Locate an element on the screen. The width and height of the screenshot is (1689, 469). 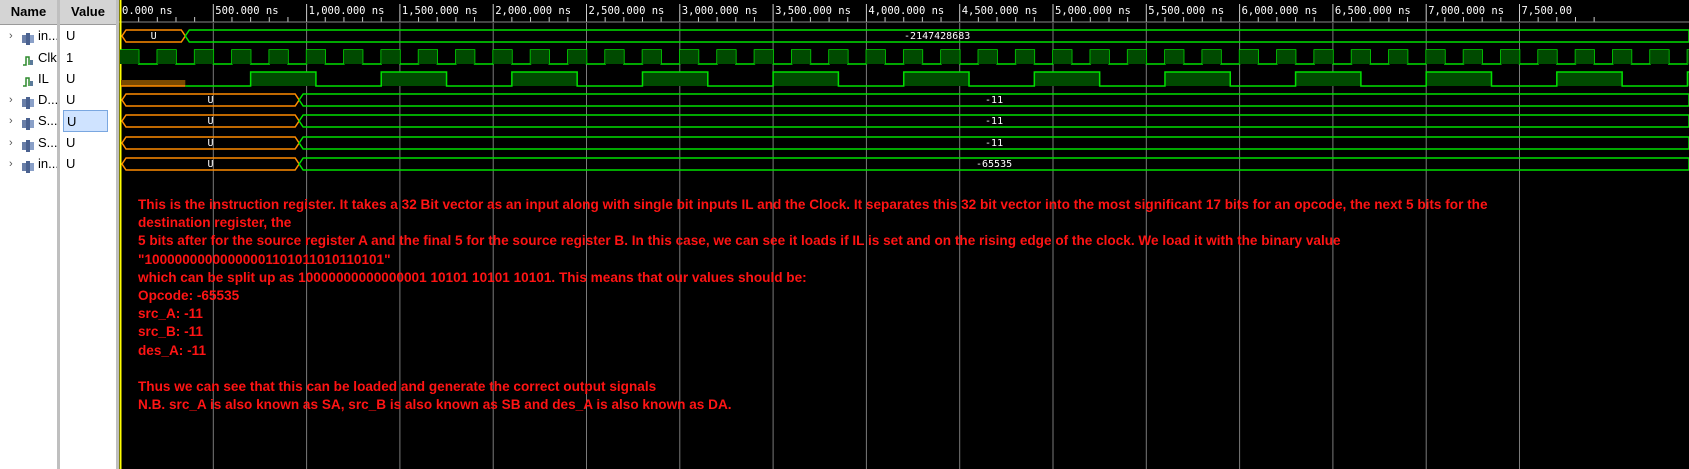
timeline-label: 4,000.000 ns is located at coordinates (906, 11).